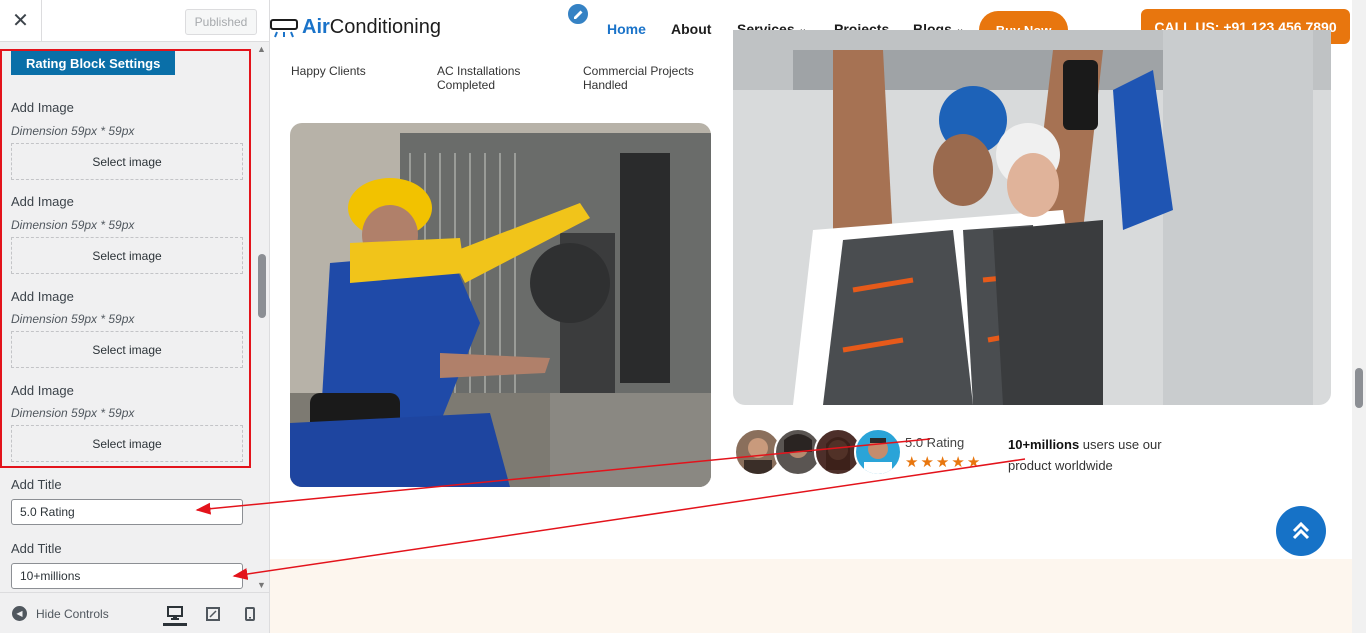  What do you see at coordinates (93, 63) in the screenshot?
I see `section-title: Rating Block Settings` at bounding box center [93, 63].